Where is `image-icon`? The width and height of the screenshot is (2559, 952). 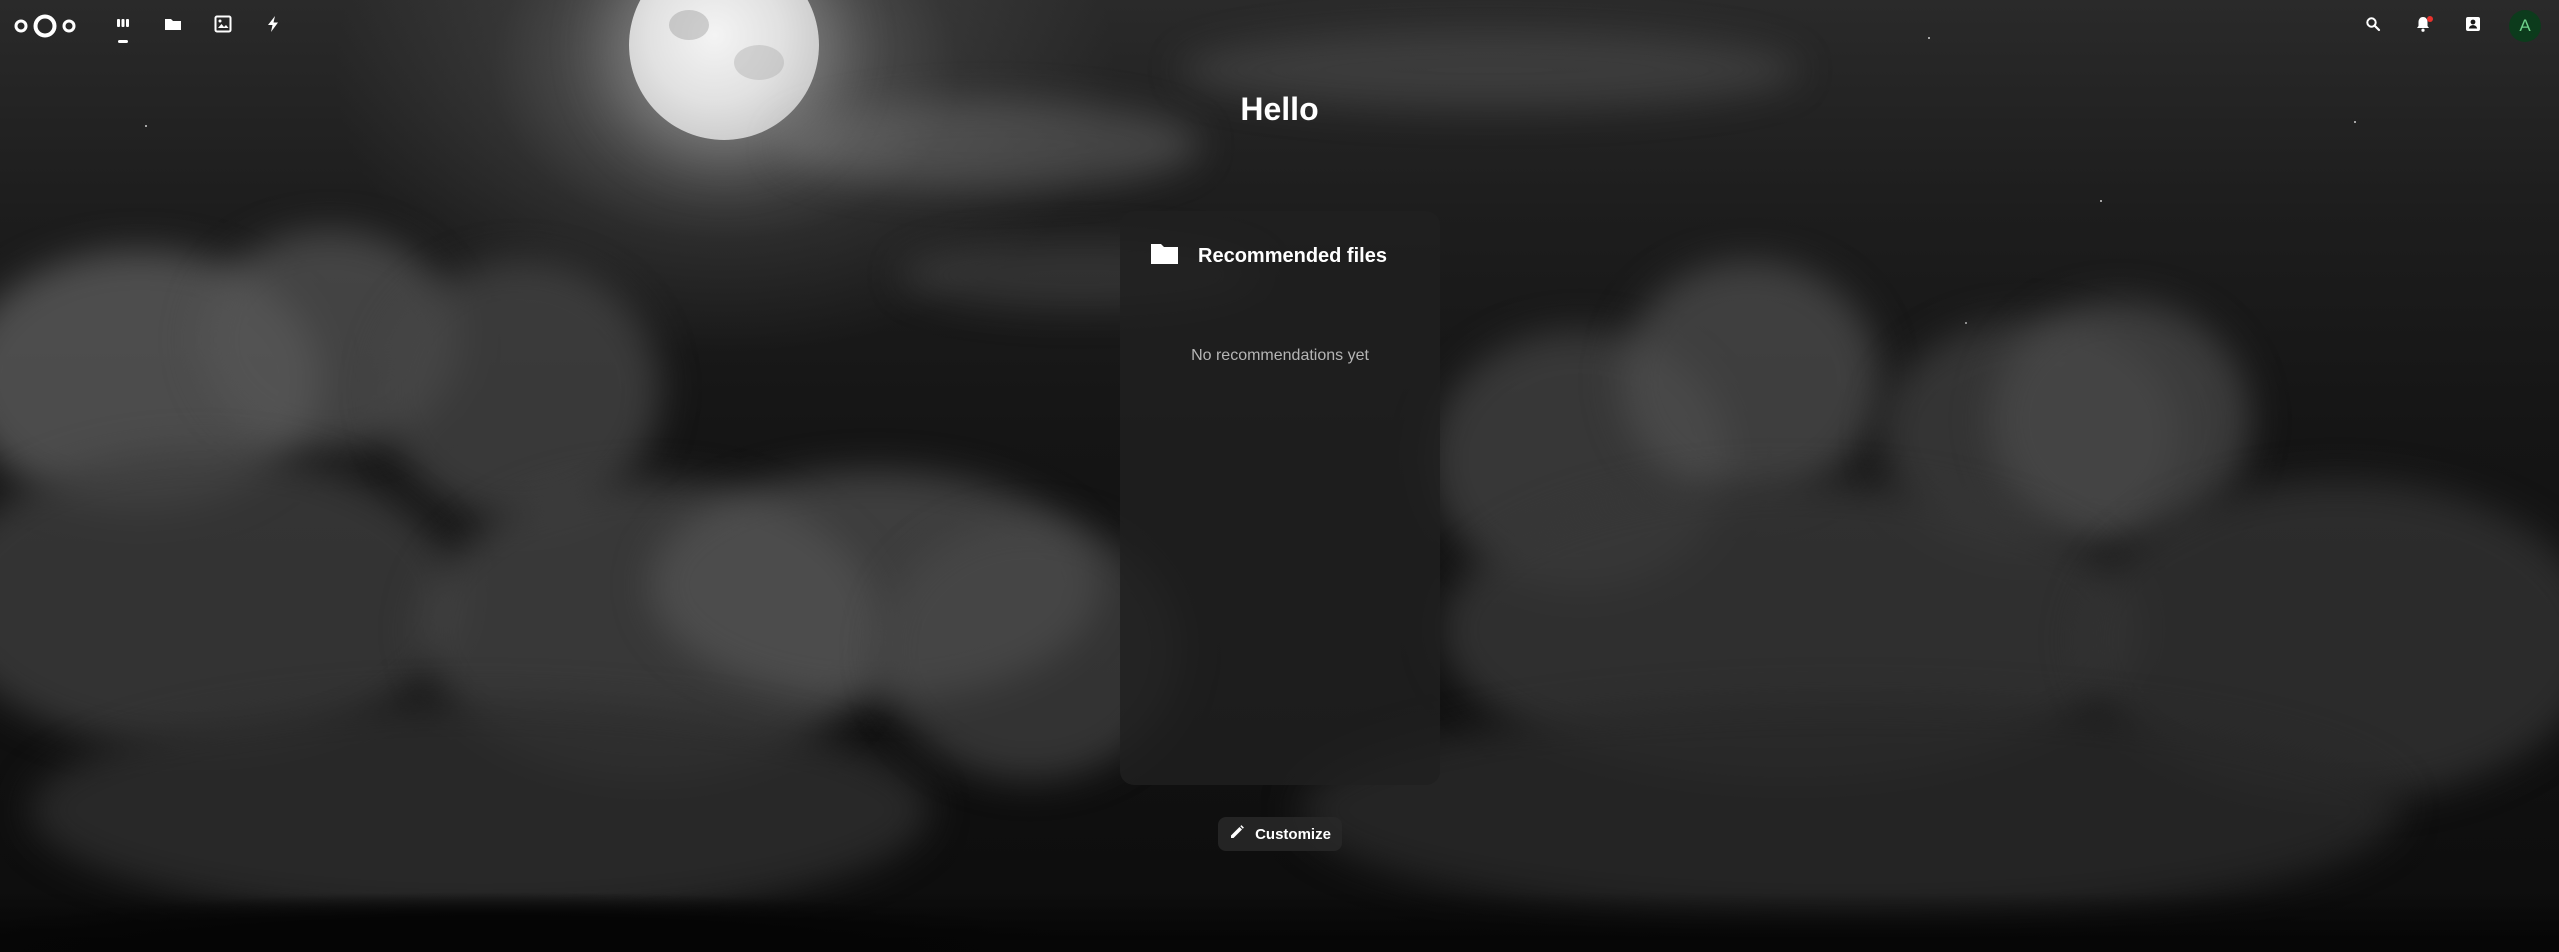 image-icon is located at coordinates (223, 26).